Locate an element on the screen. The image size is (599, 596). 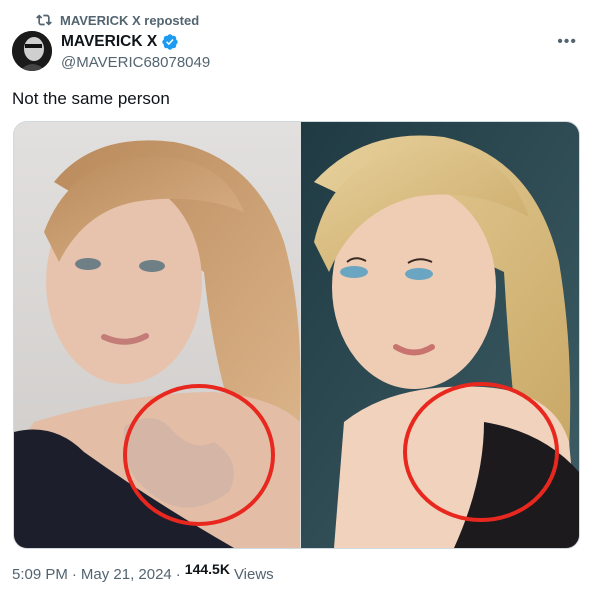
verified-badge-icon is located at coordinates (170, 42).